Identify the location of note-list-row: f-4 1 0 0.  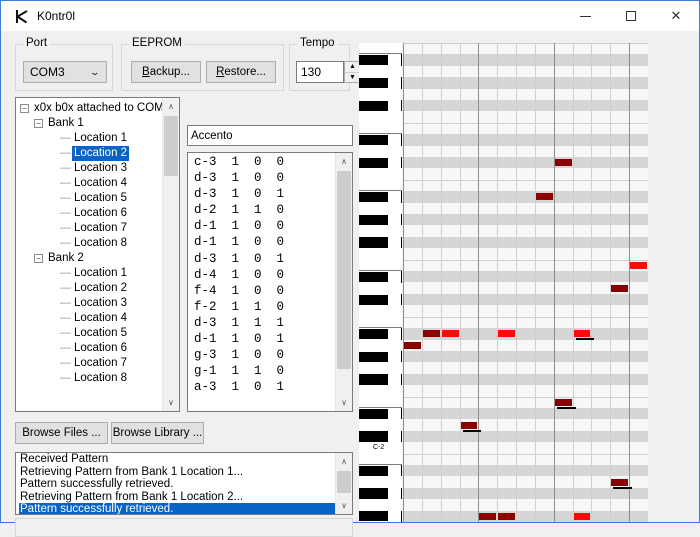
(264, 291).